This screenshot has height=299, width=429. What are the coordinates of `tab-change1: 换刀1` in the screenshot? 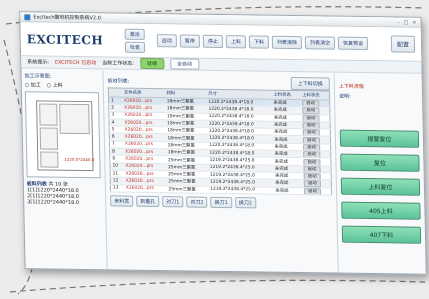 It's located at (221, 202).